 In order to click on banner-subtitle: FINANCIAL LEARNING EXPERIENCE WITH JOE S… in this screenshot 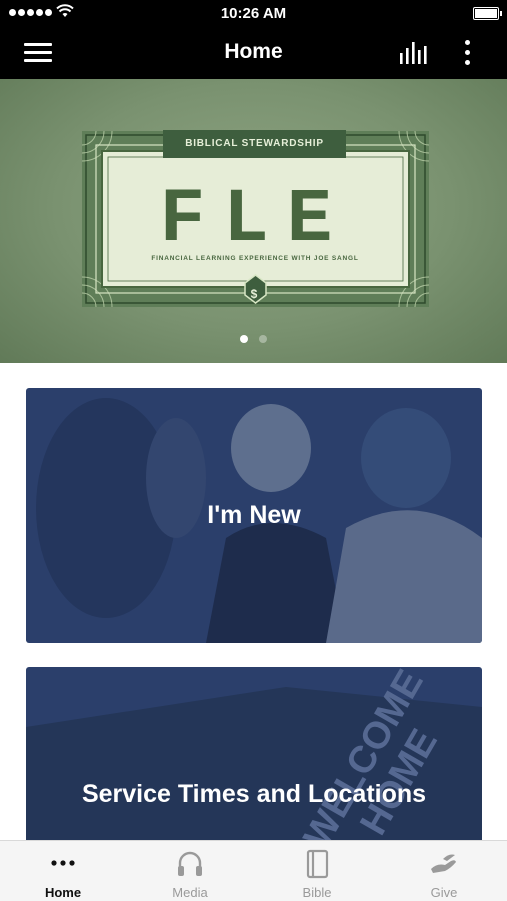, I will do `click(255, 258)`.